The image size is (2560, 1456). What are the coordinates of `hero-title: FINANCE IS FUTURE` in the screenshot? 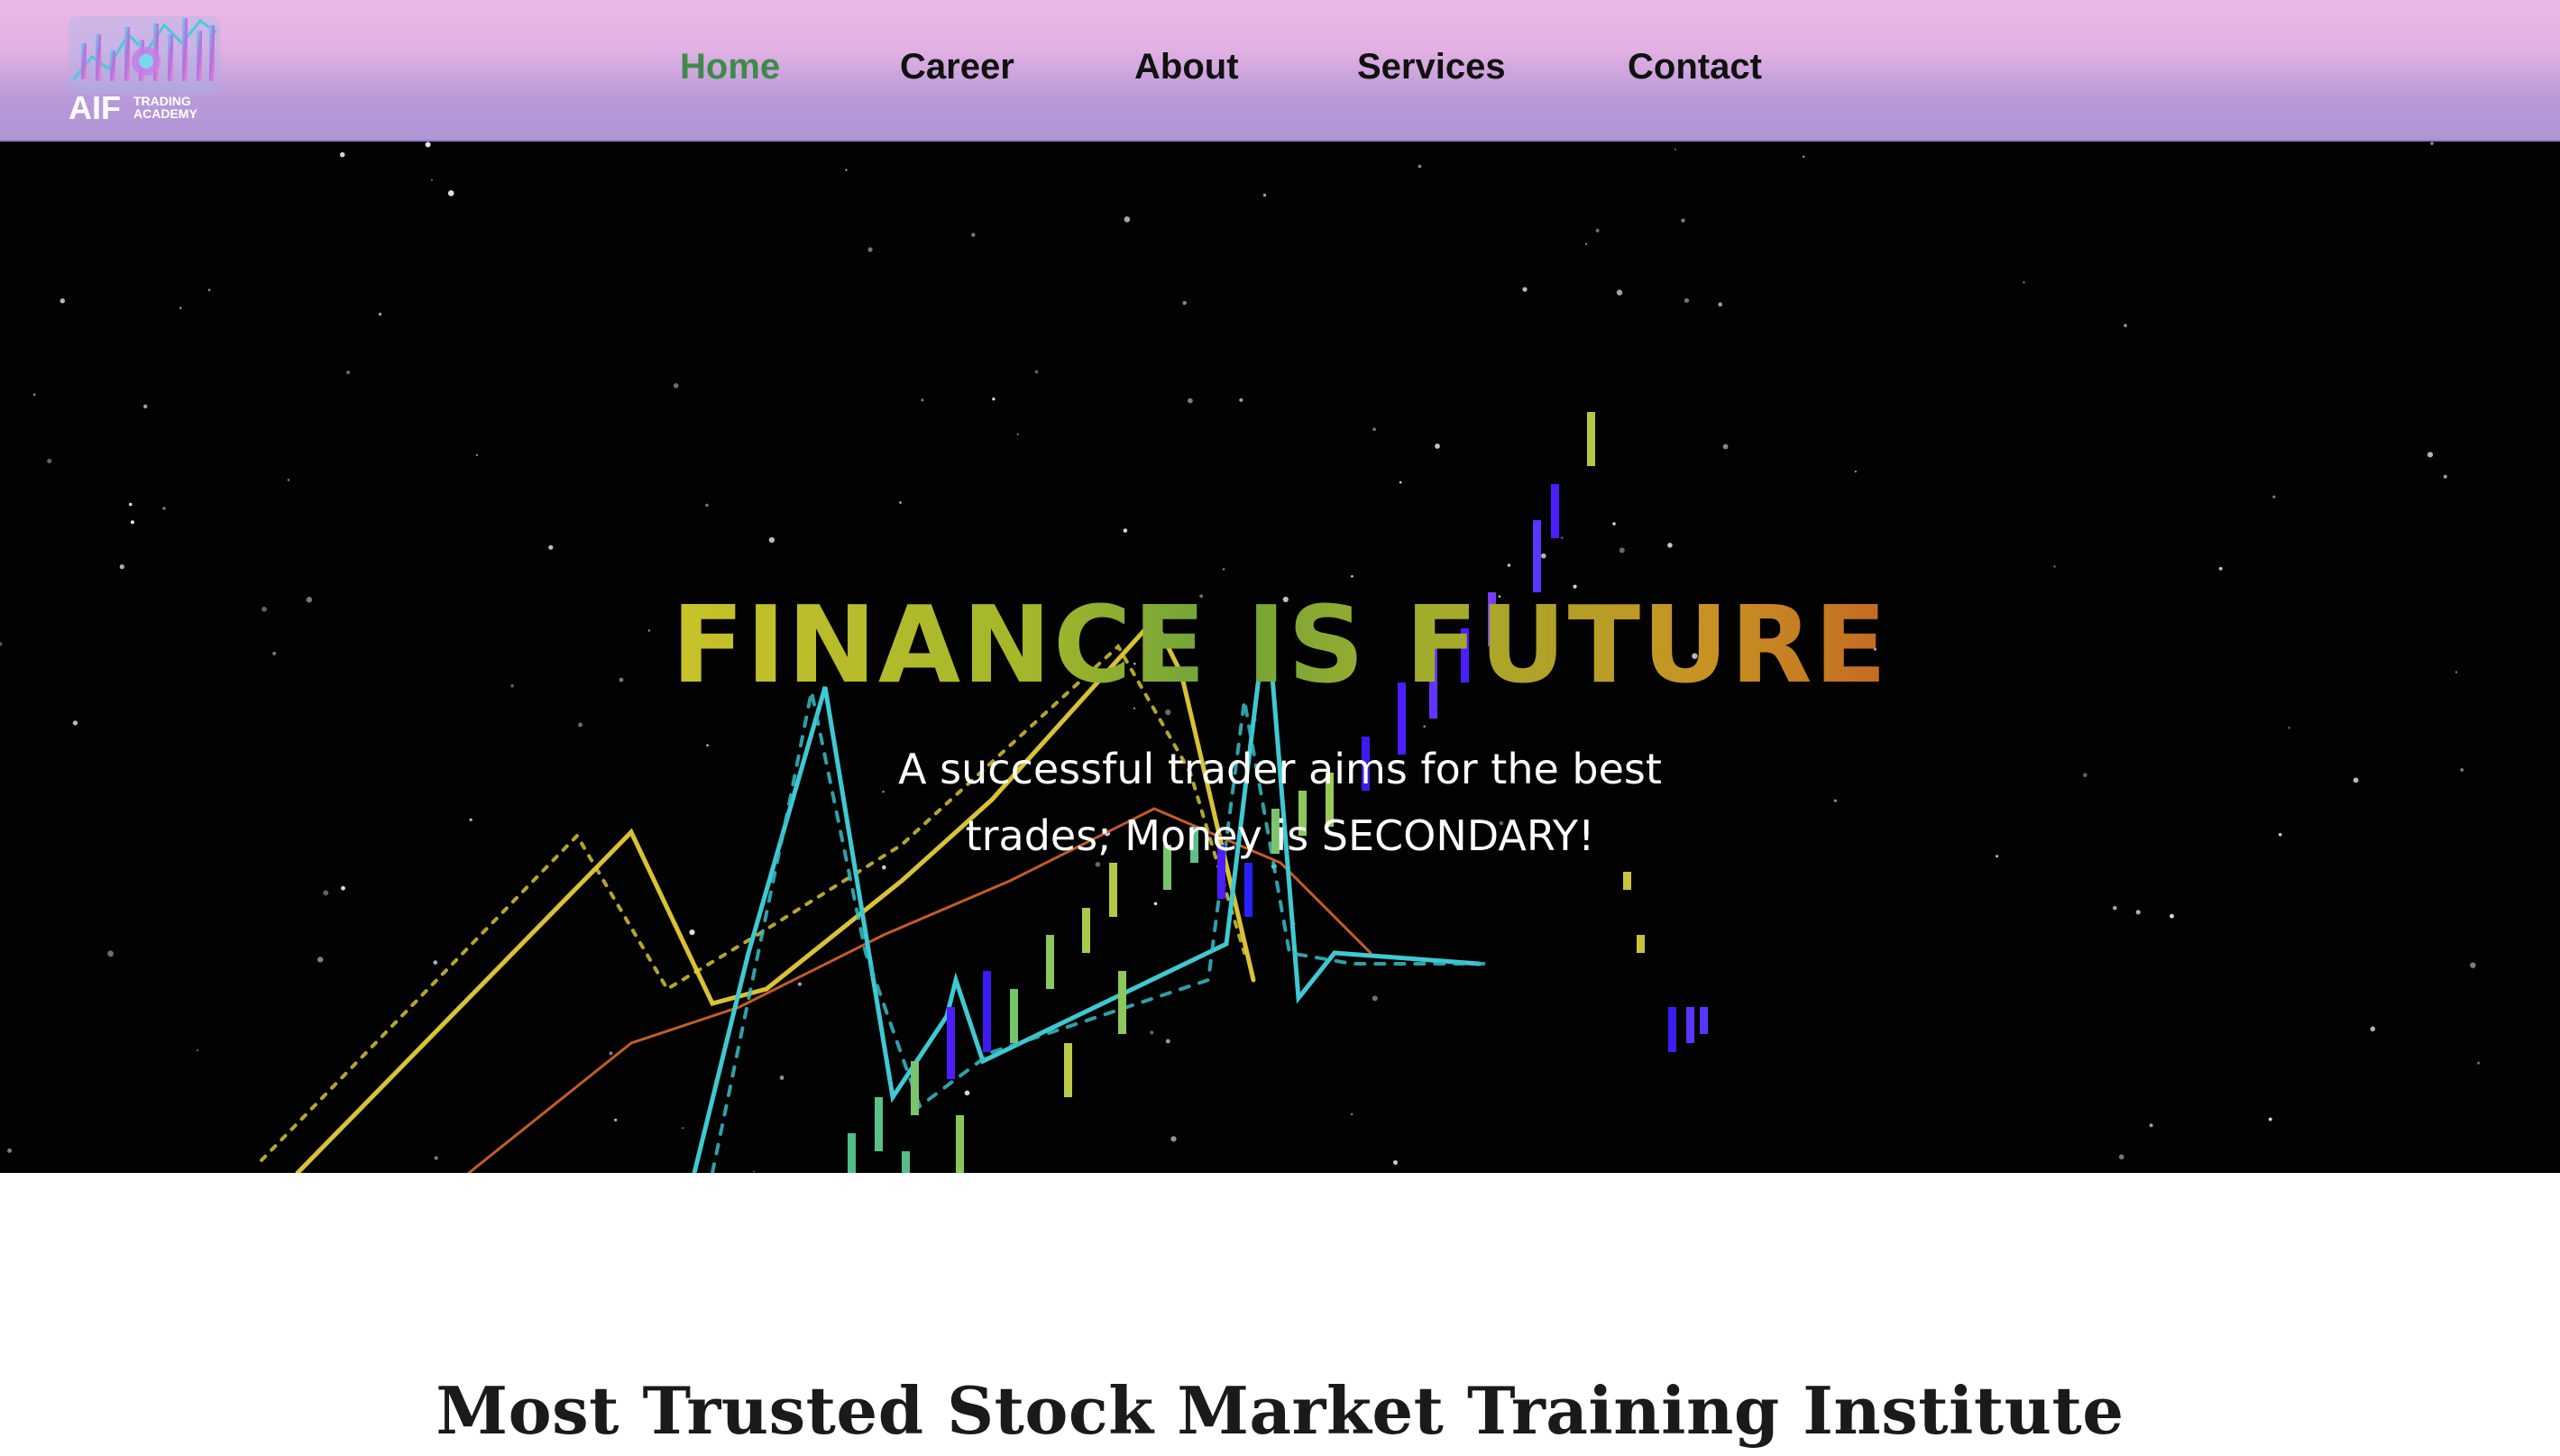 It's located at (1280, 645).